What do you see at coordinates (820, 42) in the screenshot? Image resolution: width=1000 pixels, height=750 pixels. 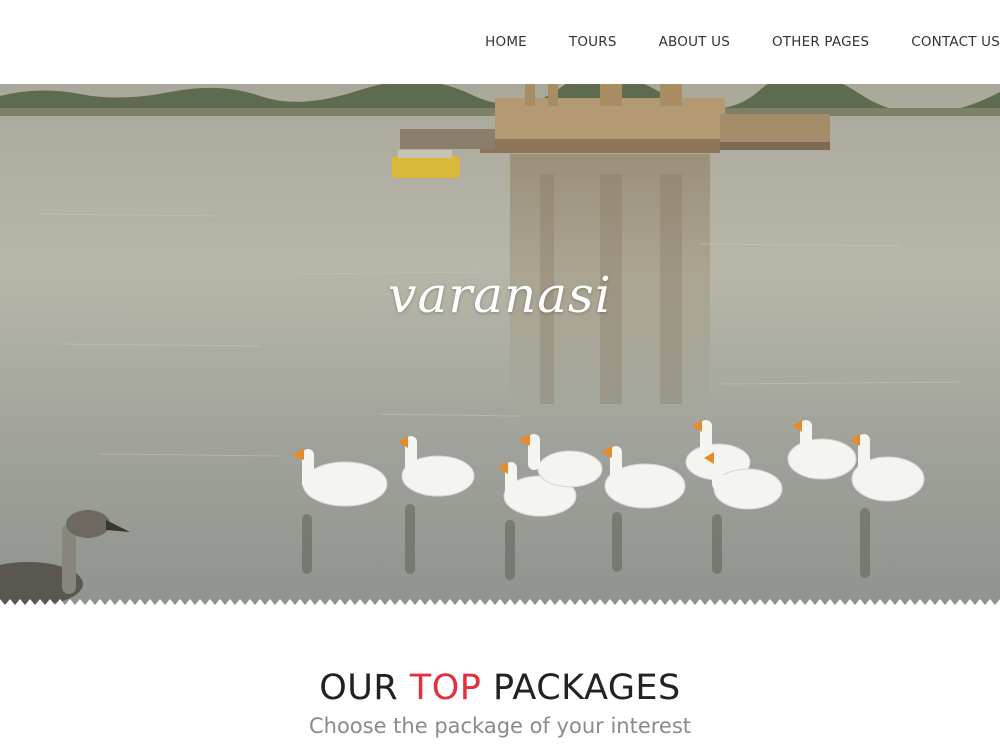 I see `nav-other-pages-link: OTHER PAGES` at bounding box center [820, 42].